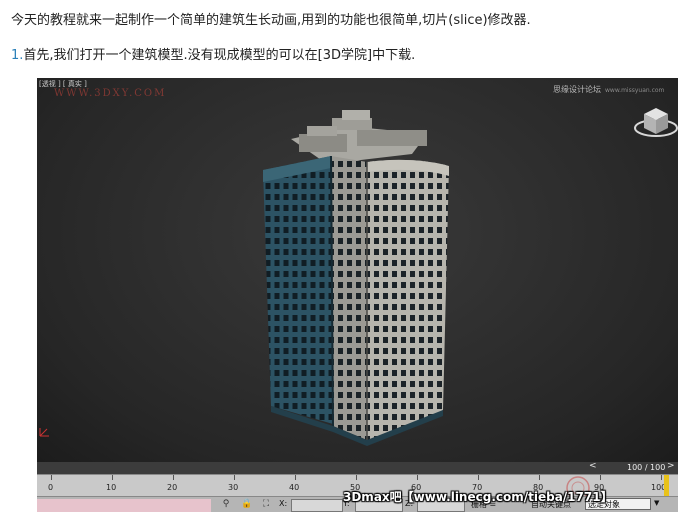 Image resolution: width=694 pixels, height=512 pixels. What do you see at coordinates (317, 505) in the screenshot?
I see `x-coordinate-field` at bounding box center [317, 505].